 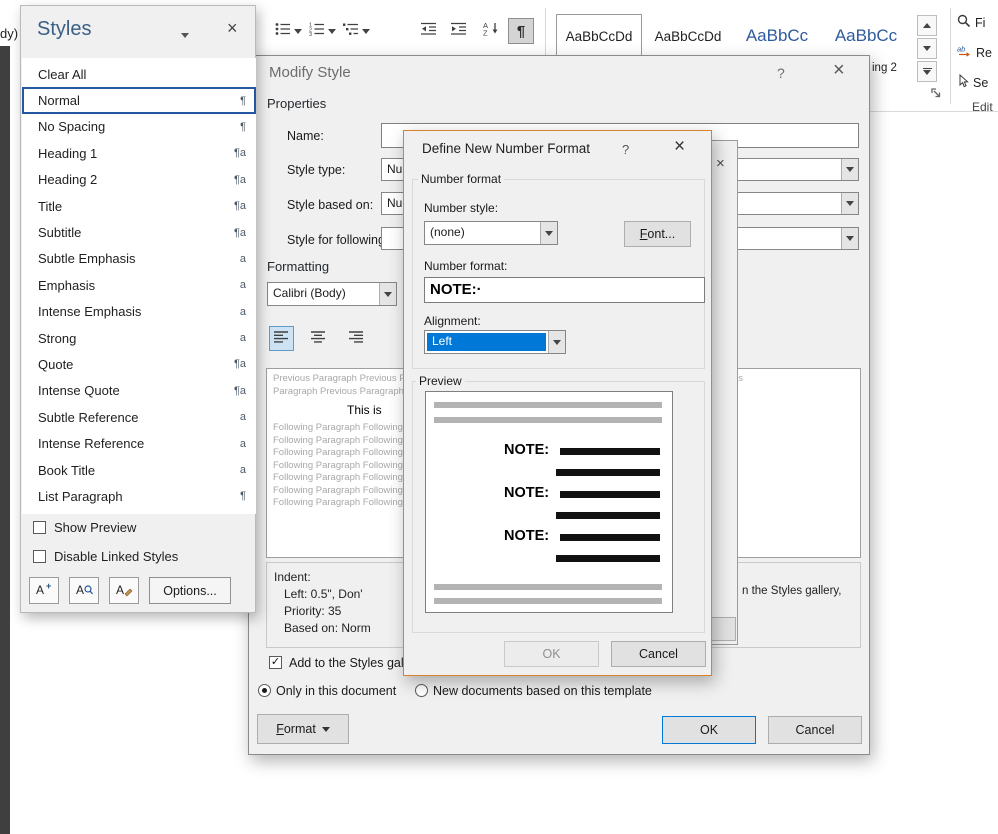 I want to click on style-item-heading2: Heading 2 ¶a, so click(x=139, y=180).